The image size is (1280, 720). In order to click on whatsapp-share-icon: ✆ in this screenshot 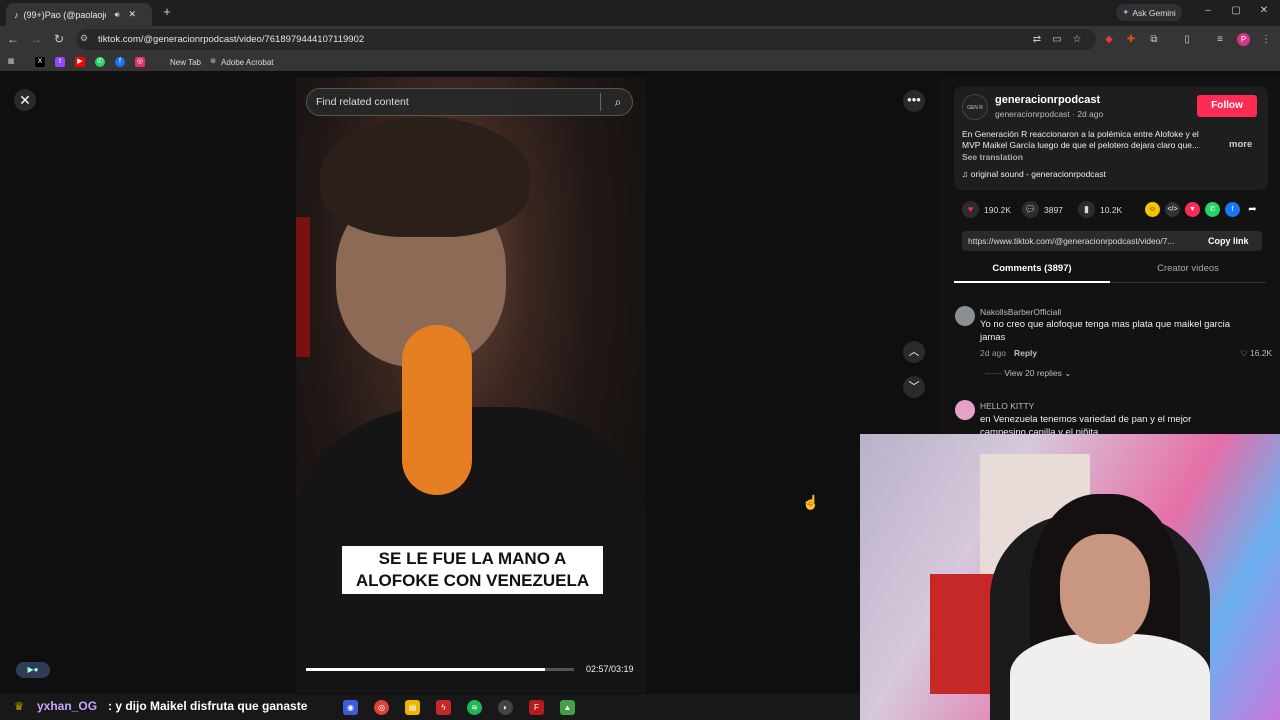, I will do `click(1212, 209)`.